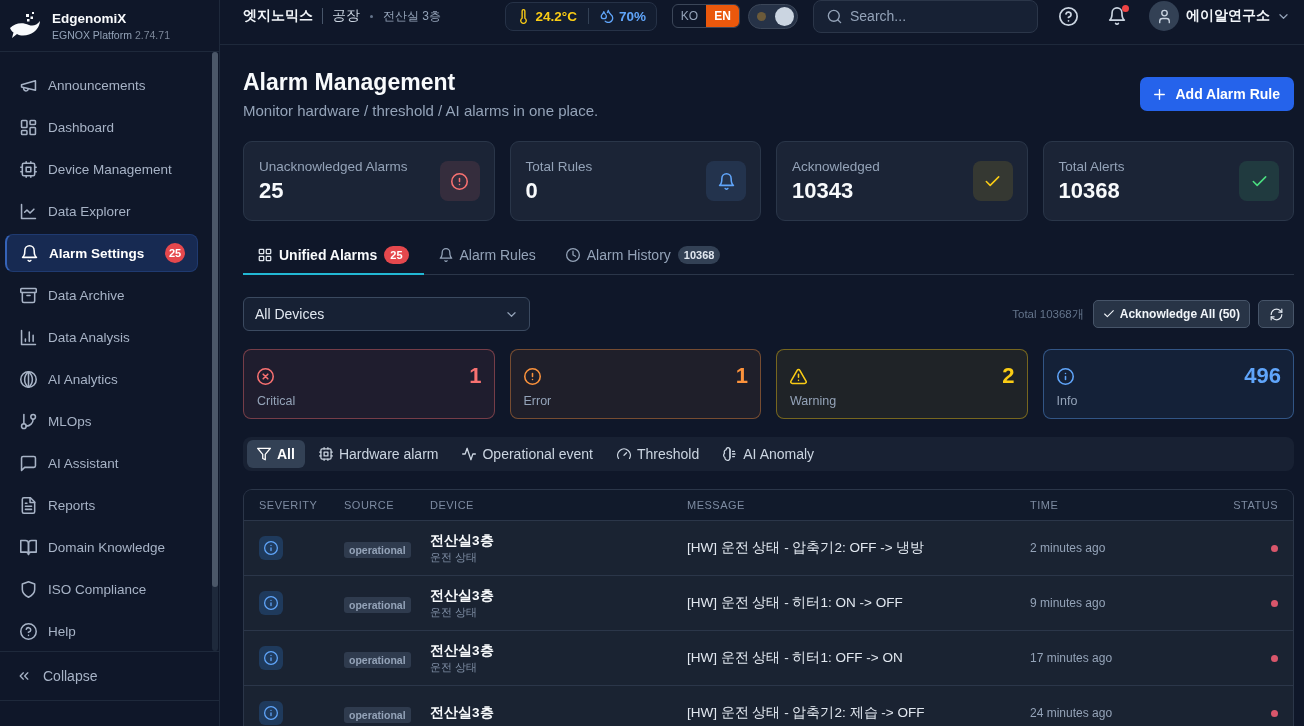  What do you see at coordinates (1262, 376) in the screenshot?
I see `severity-count: 496` at bounding box center [1262, 376].